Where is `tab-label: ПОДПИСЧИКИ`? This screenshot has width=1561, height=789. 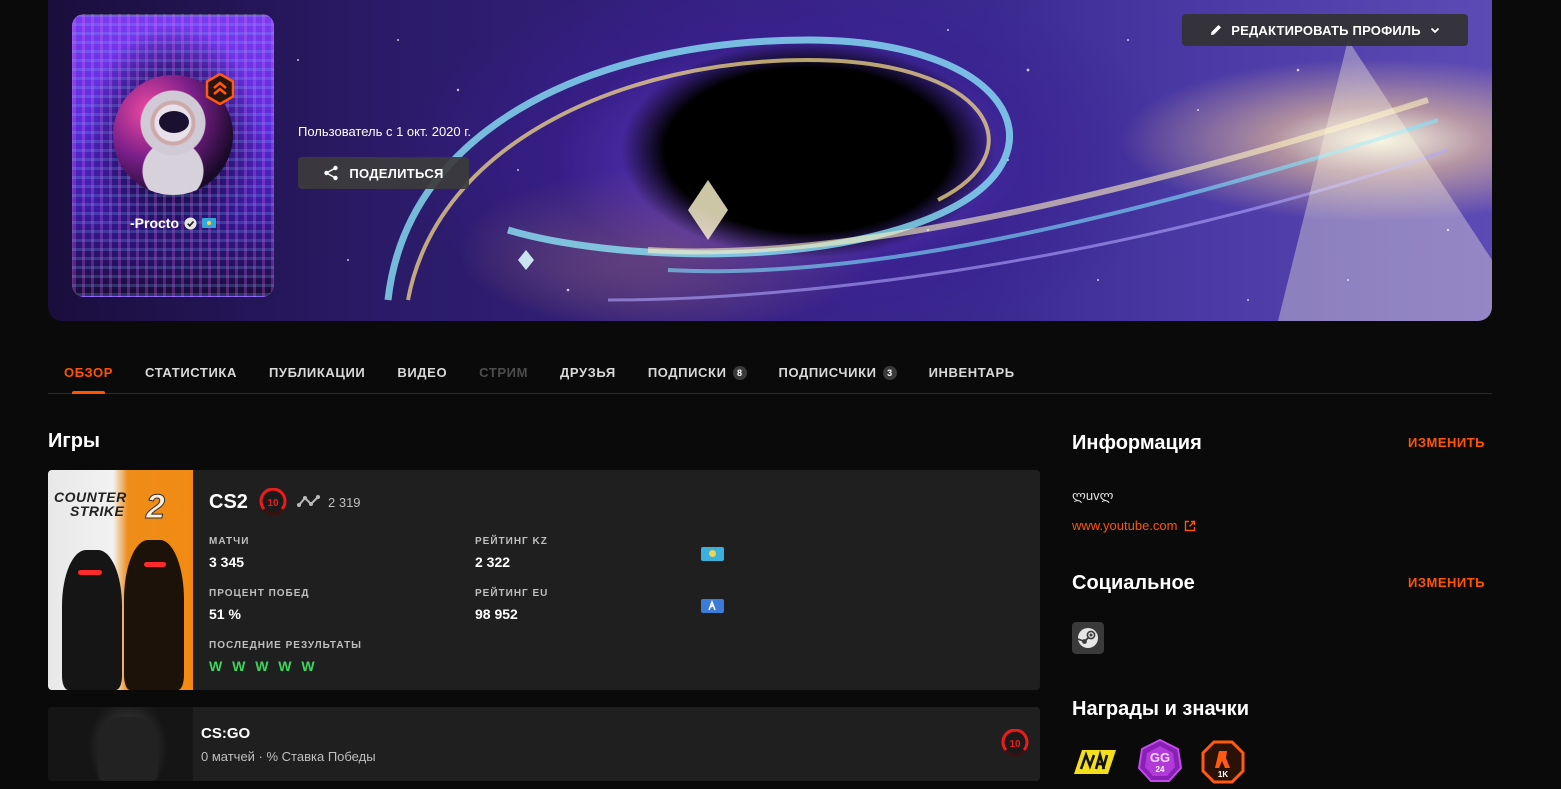 tab-label: ПОДПИСЧИКИ is located at coordinates (827, 372).